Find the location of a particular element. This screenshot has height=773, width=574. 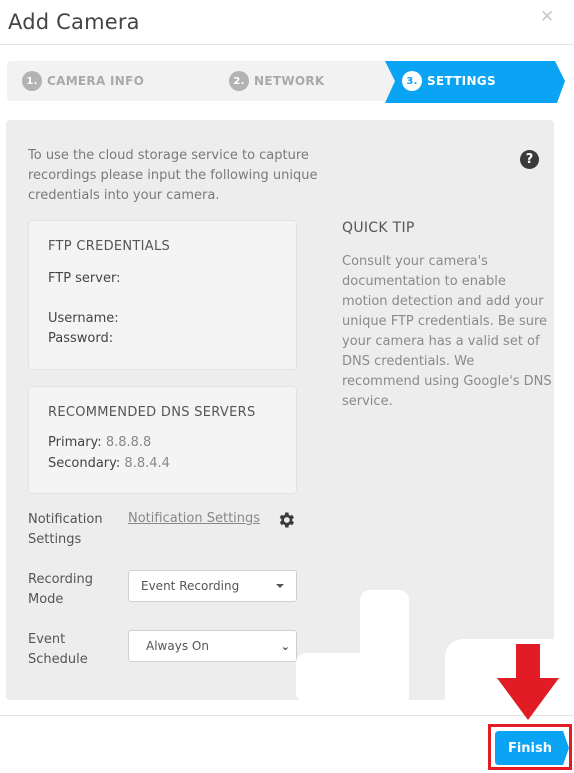

ftp-username-row: Username: is located at coordinates (83, 318).